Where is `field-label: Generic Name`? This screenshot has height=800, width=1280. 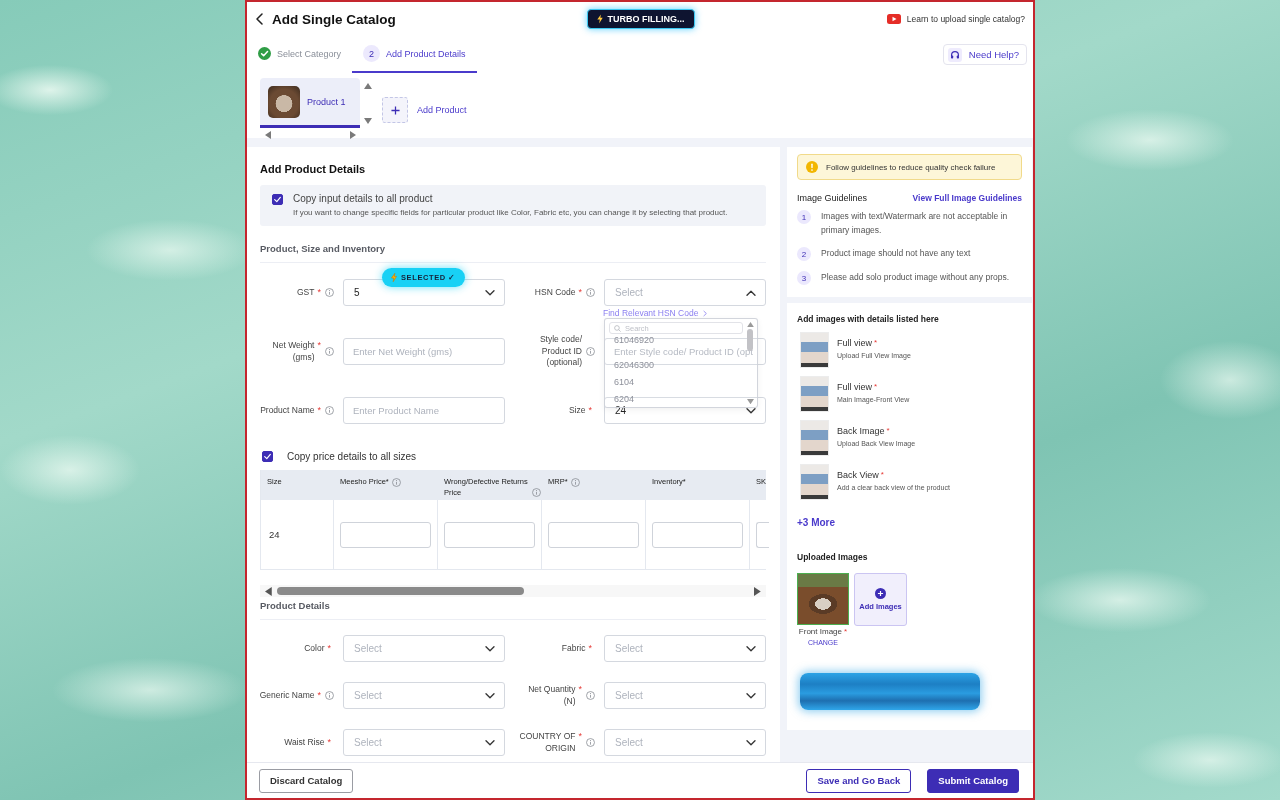 field-label: Generic Name is located at coordinates (287, 695).